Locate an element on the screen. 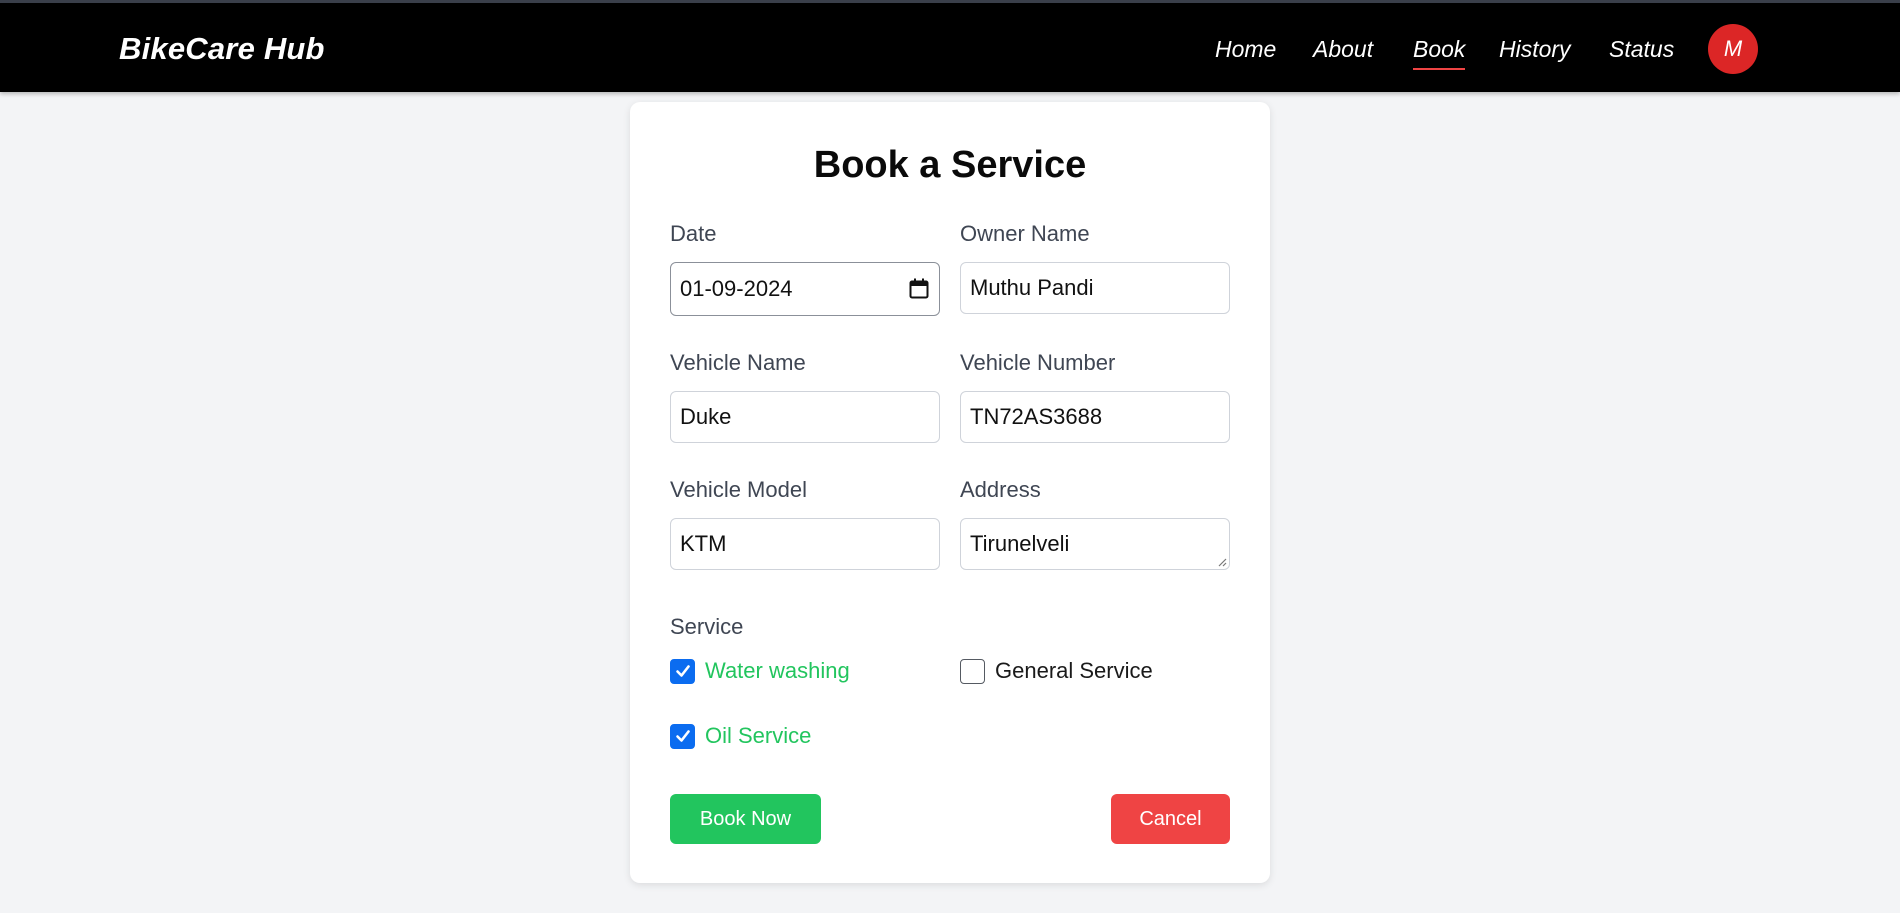 The width and height of the screenshot is (1900, 913). resize-handle-icon is located at coordinates (1222, 562).